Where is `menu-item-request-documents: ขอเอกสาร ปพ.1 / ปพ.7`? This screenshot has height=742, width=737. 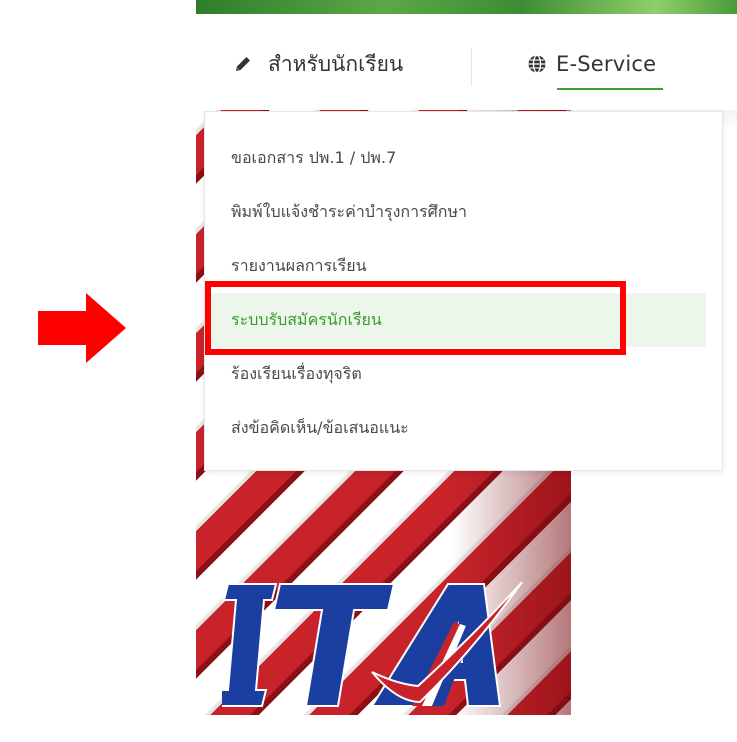
menu-item-request-documents: ขอเอกสาร ปพ.1 / ปพ.7 is located at coordinates (463, 158).